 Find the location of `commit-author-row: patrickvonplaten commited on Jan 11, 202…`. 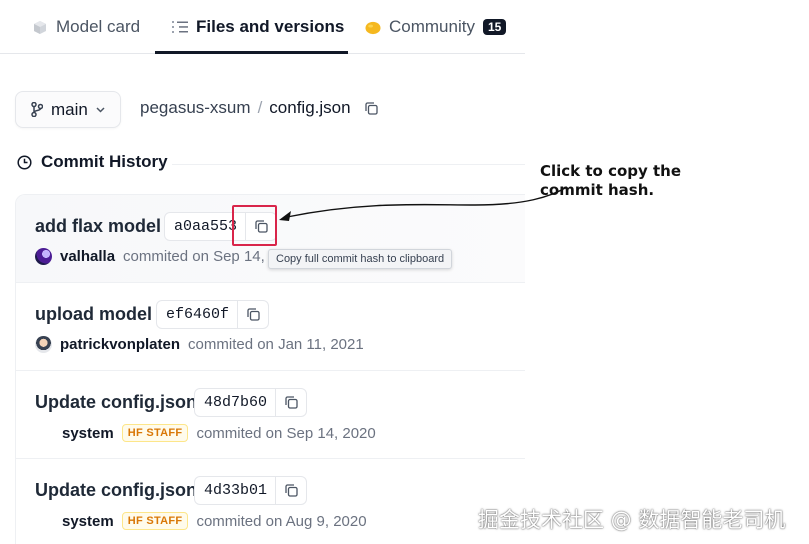

commit-author-row: patrickvonplaten commited on Jan 11, 202… is located at coordinates (199, 344).